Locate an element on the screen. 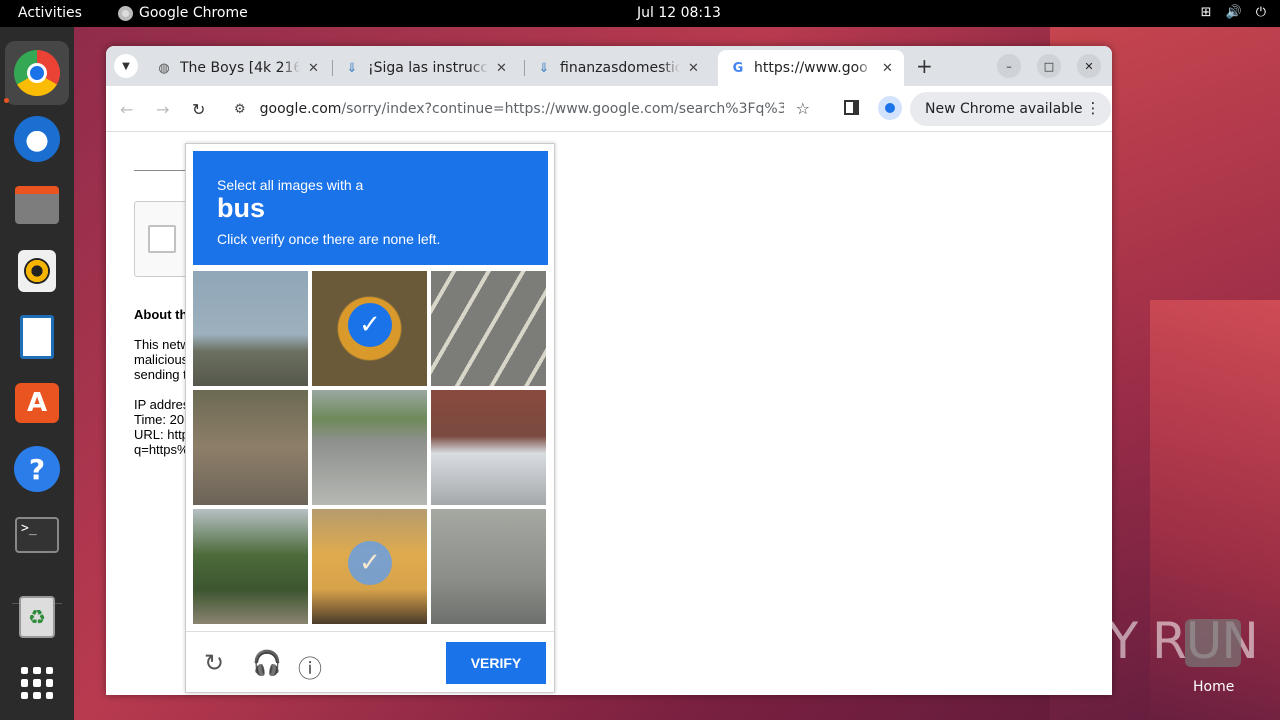 This screenshot has height=720, width=1280. dock-rhythmbox is located at coordinates (37, 271).